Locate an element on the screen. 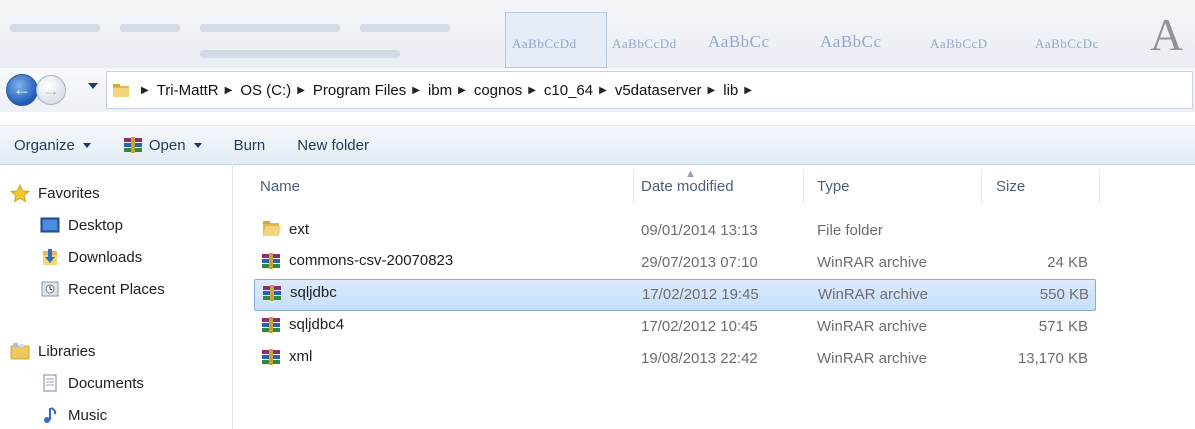 This screenshot has width=1195, height=429. nav-label: Recent Places is located at coordinates (116, 289).